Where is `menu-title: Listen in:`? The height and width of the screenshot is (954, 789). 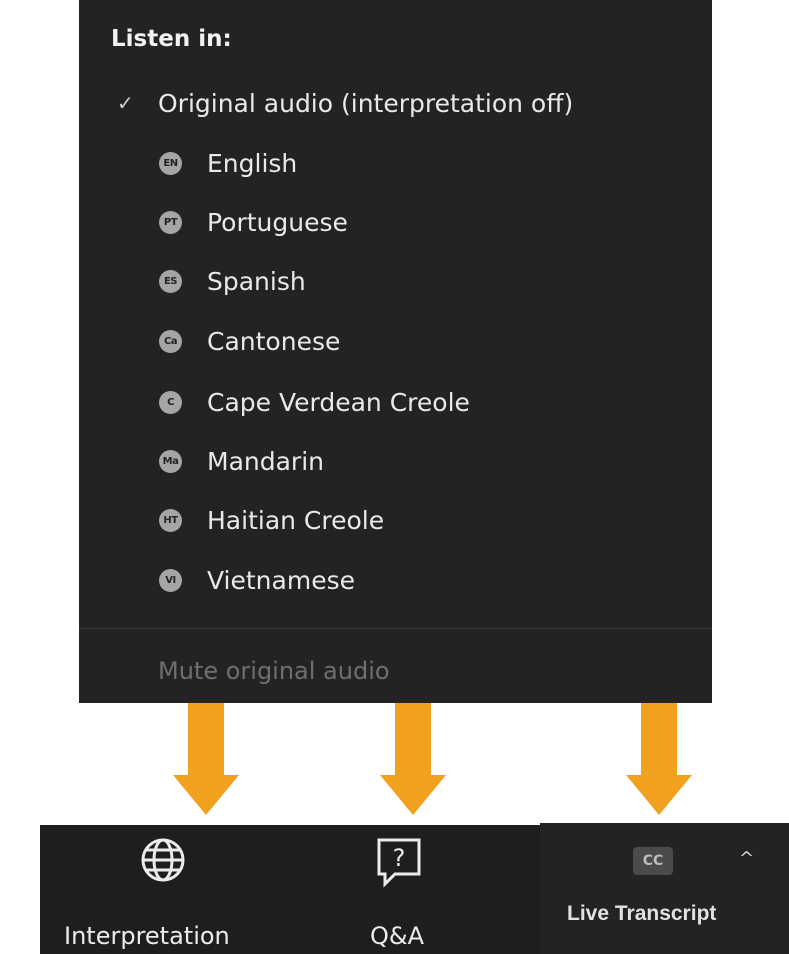 menu-title: Listen in: is located at coordinates (171, 39).